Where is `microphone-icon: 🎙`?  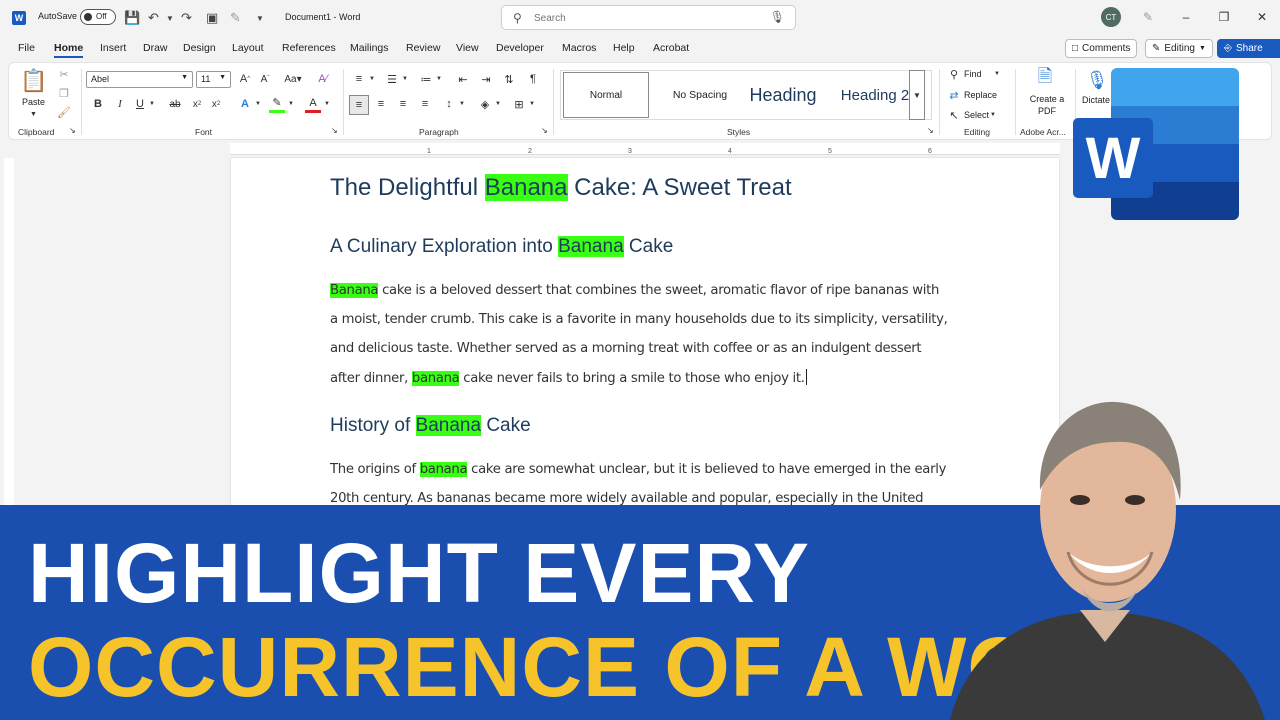
microphone-icon: 🎙 is located at coordinates (777, 17).